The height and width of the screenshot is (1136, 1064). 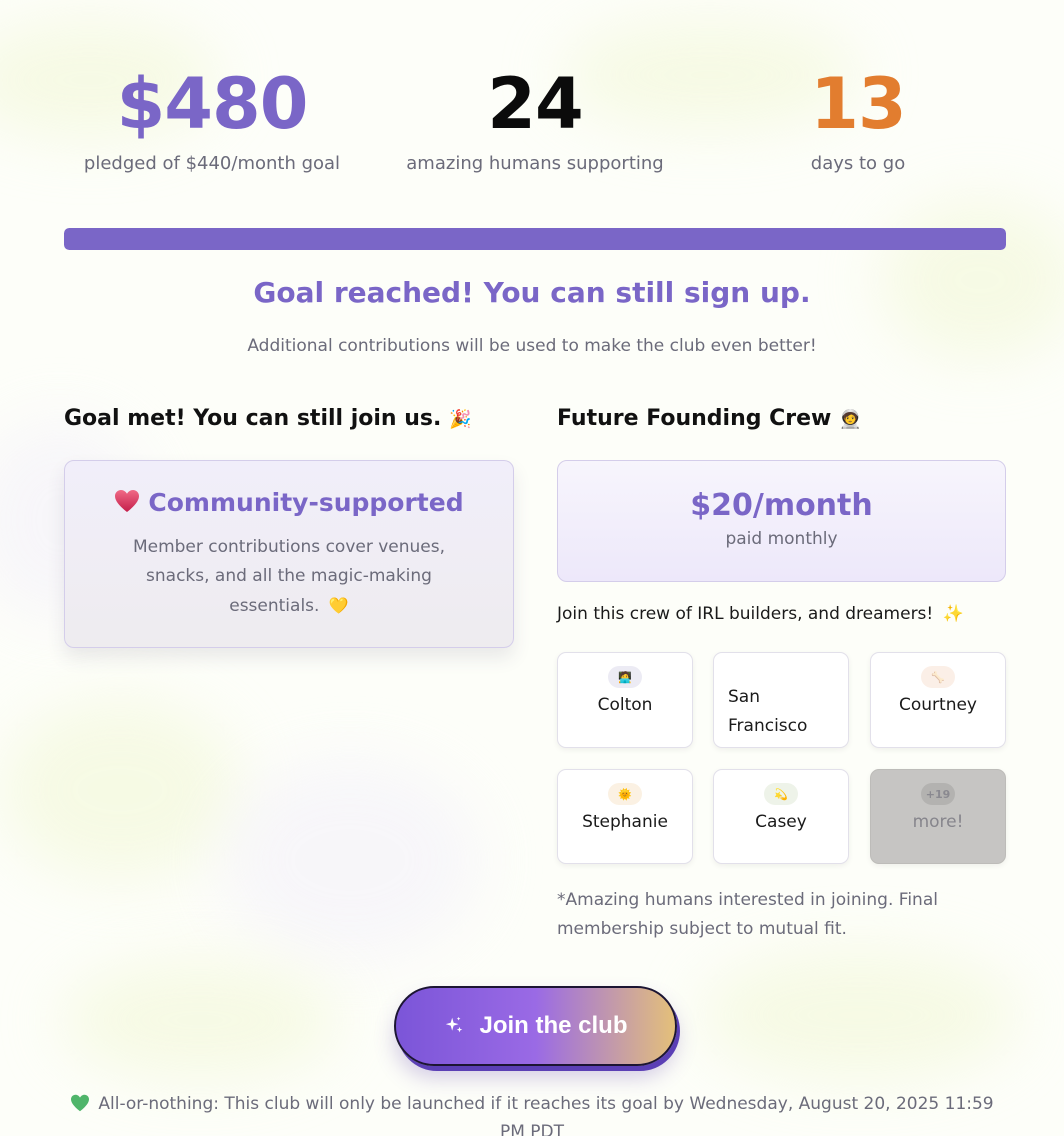 What do you see at coordinates (953, 614) in the screenshot?
I see `sparkles-icon: ✨` at bounding box center [953, 614].